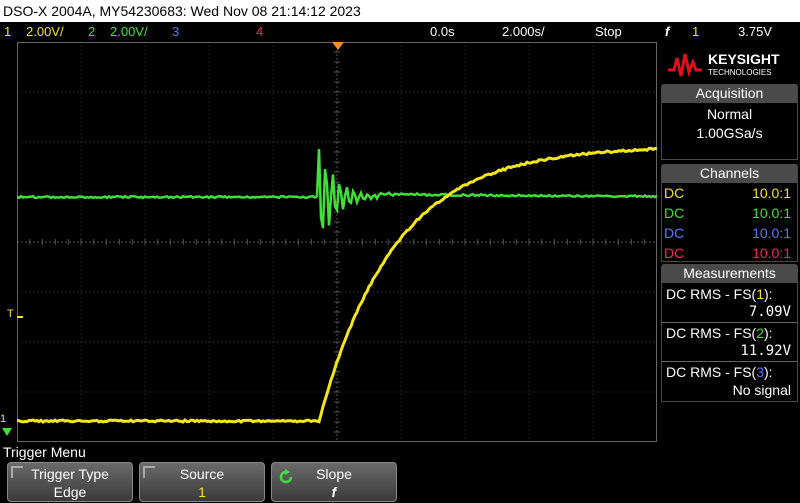 This screenshot has height=503, width=800. What do you see at coordinates (442, 32) in the screenshot?
I see `time-position: 0.0s` at bounding box center [442, 32].